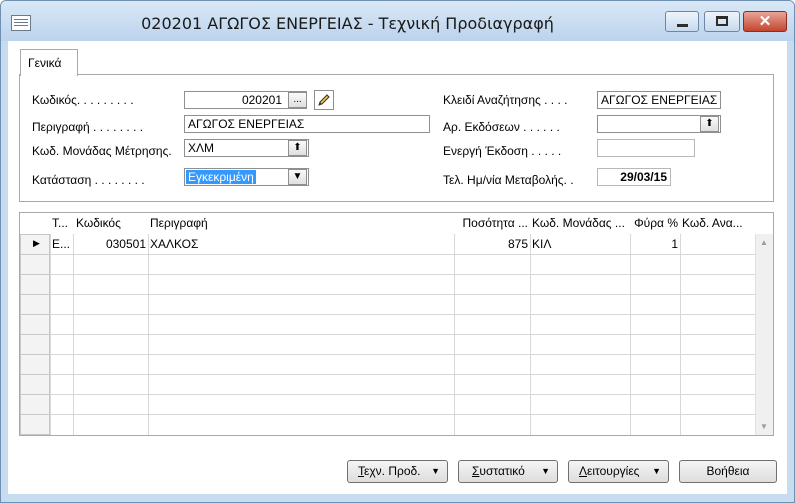 This screenshot has width=795, height=503. Describe the element at coordinates (764, 426) in the screenshot. I see `scroll-down-icon: ▼` at that location.